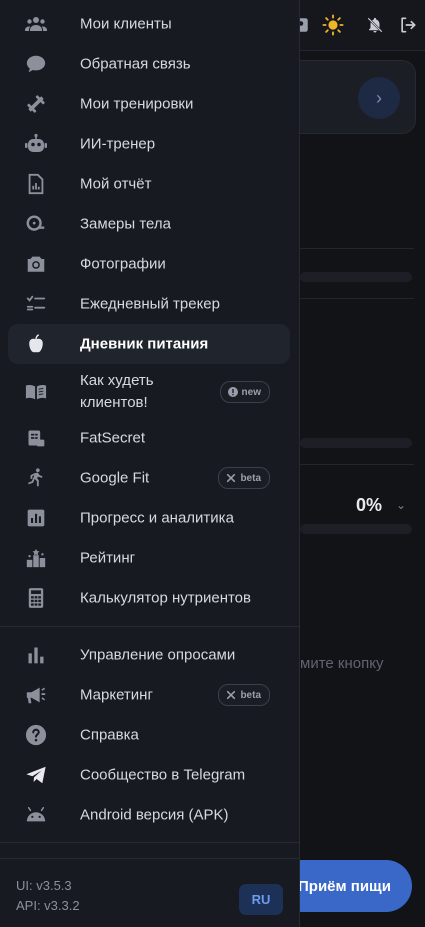 Image resolution: width=425 pixels, height=927 pixels. I want to click on menu-label: FatSecret, so click(113, 438).